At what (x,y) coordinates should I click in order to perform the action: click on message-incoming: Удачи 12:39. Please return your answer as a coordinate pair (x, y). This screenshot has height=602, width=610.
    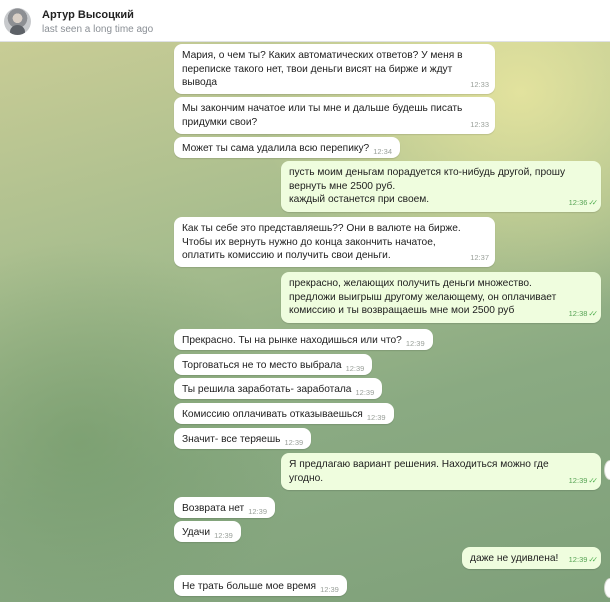
    Looking at the image, I should click on (207, 531).